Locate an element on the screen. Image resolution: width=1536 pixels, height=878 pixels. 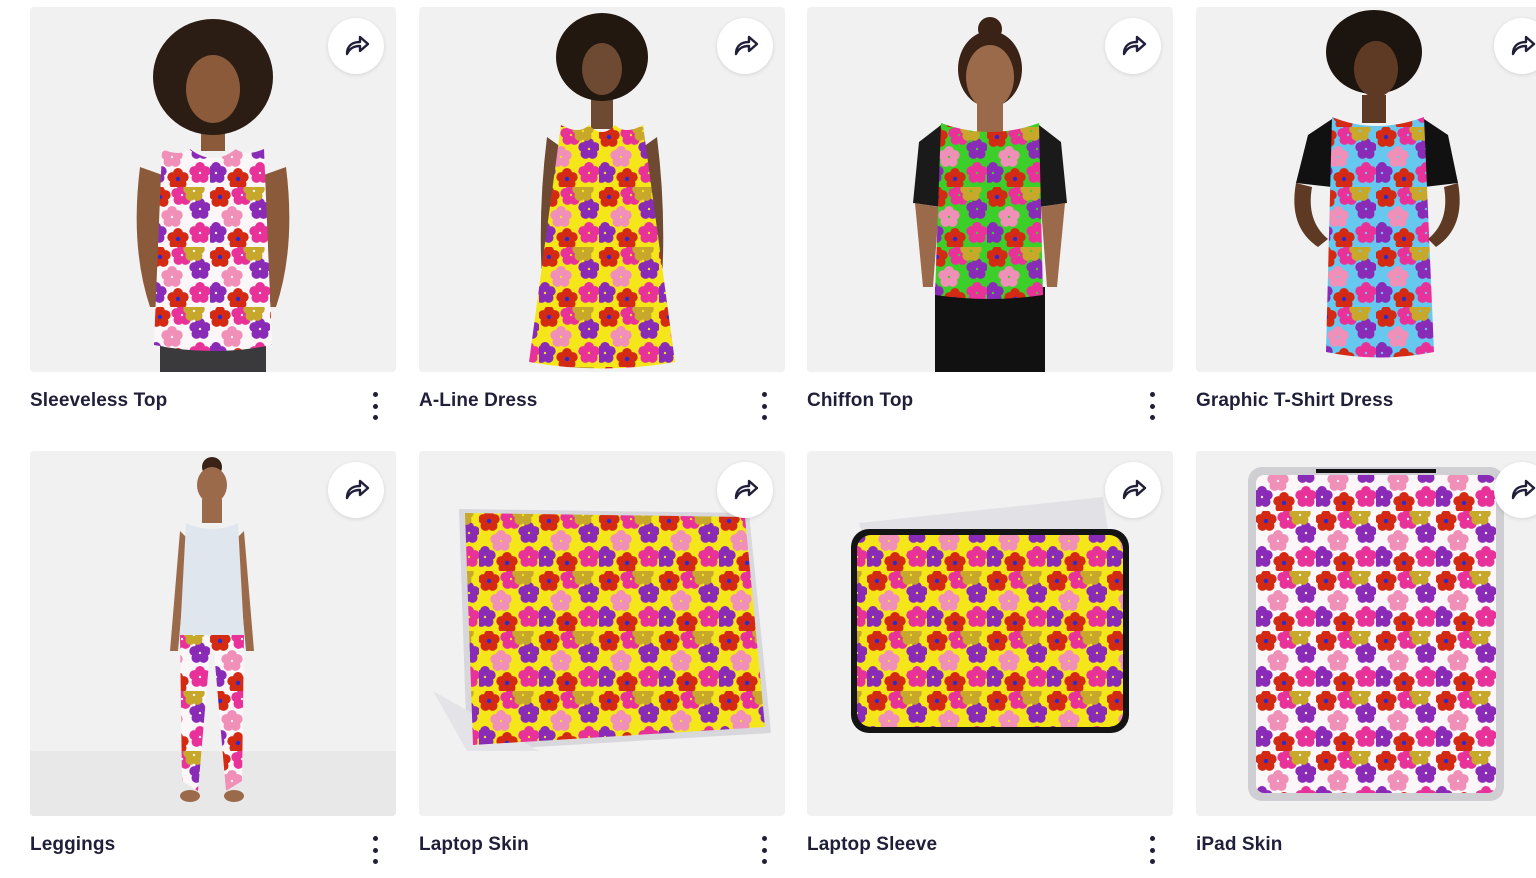
product-title: Laptop Sleeve is located at coordinates (872, 845).